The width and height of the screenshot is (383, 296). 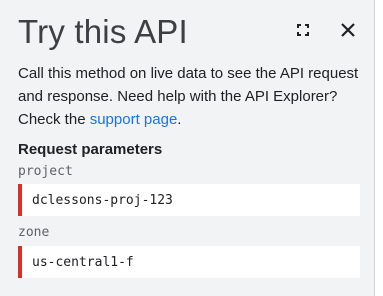 I want to click on project-input, so click(x=191, y=200).